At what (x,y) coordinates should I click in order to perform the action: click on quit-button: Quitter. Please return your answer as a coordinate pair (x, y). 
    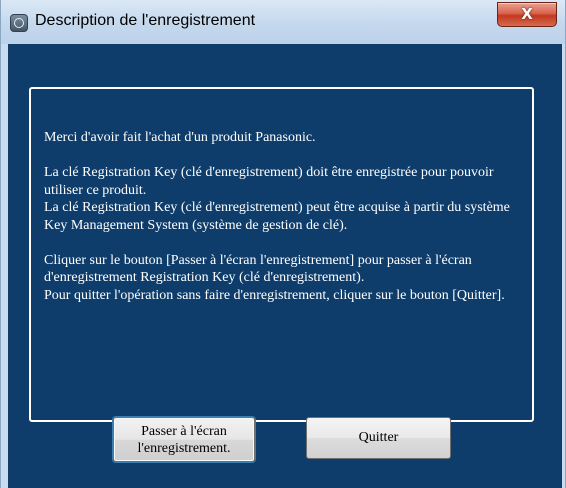
    Looking at the image, I should click on (378, 438).